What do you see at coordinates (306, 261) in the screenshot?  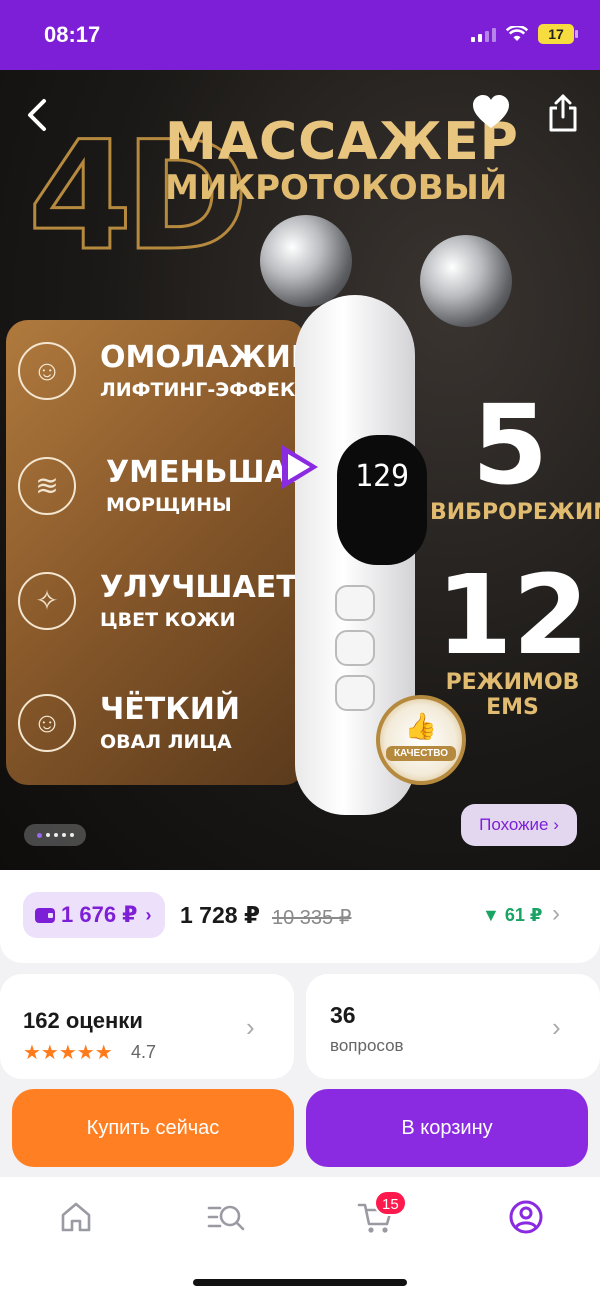 I see `device-roller-left` at bounding box center [306, 261].